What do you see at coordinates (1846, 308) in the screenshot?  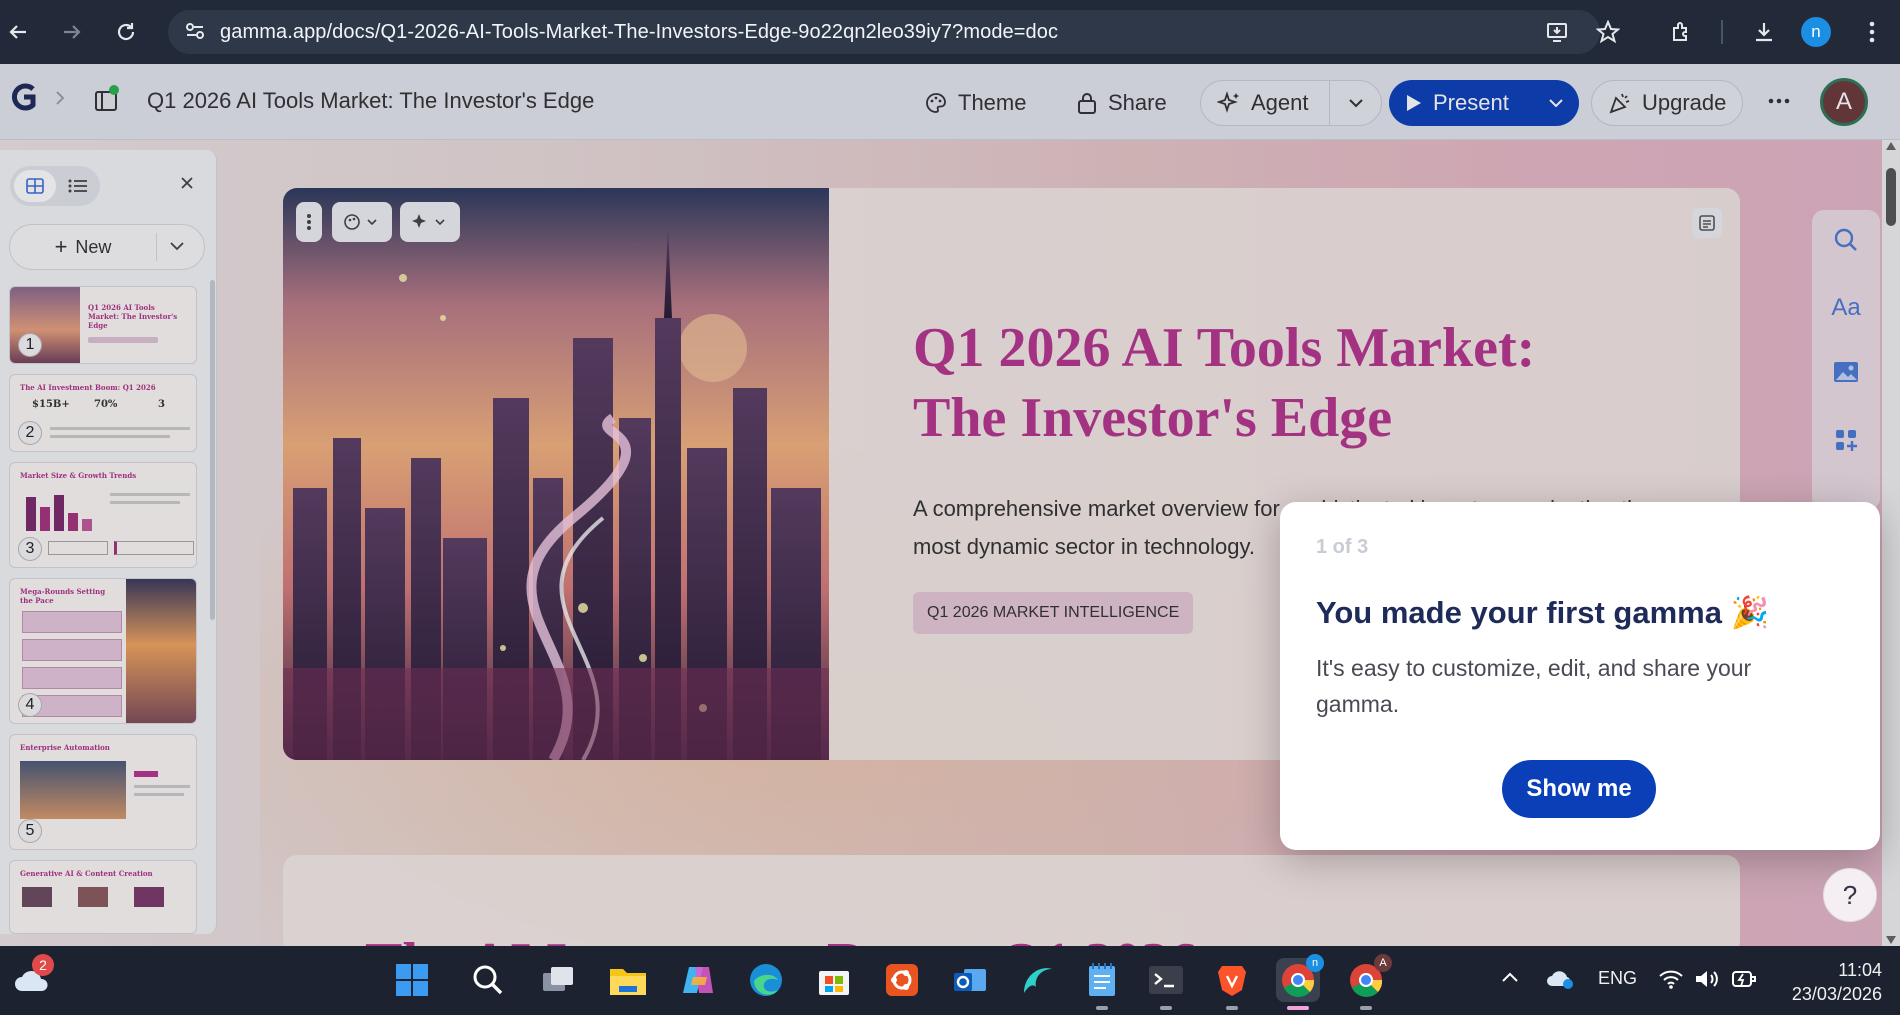 I see `text-style-icon: Aa` at bounding box center [1846, 308].